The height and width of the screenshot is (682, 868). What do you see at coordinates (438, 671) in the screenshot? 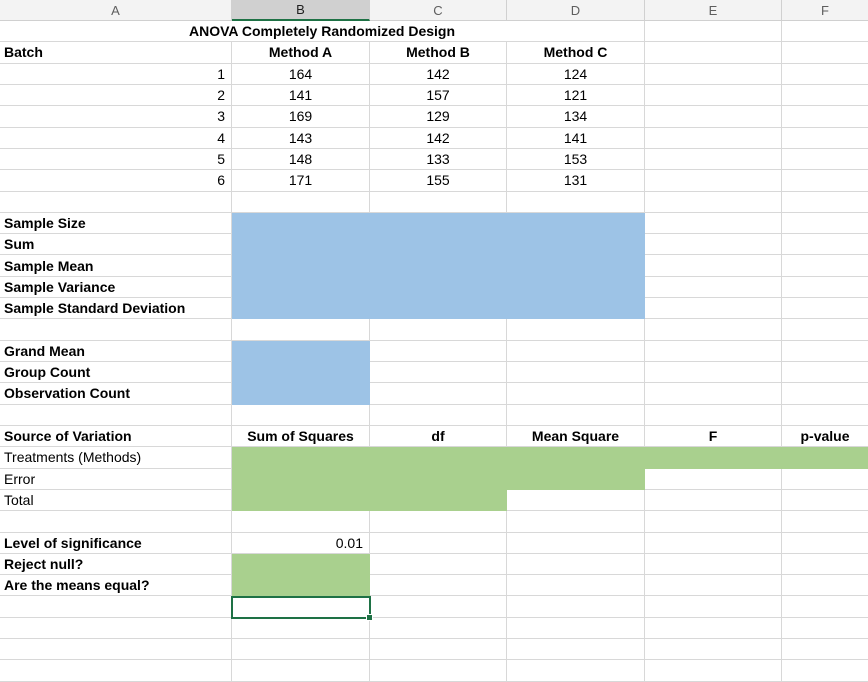
I see `cell-C31` at bounding box center [438, 671].